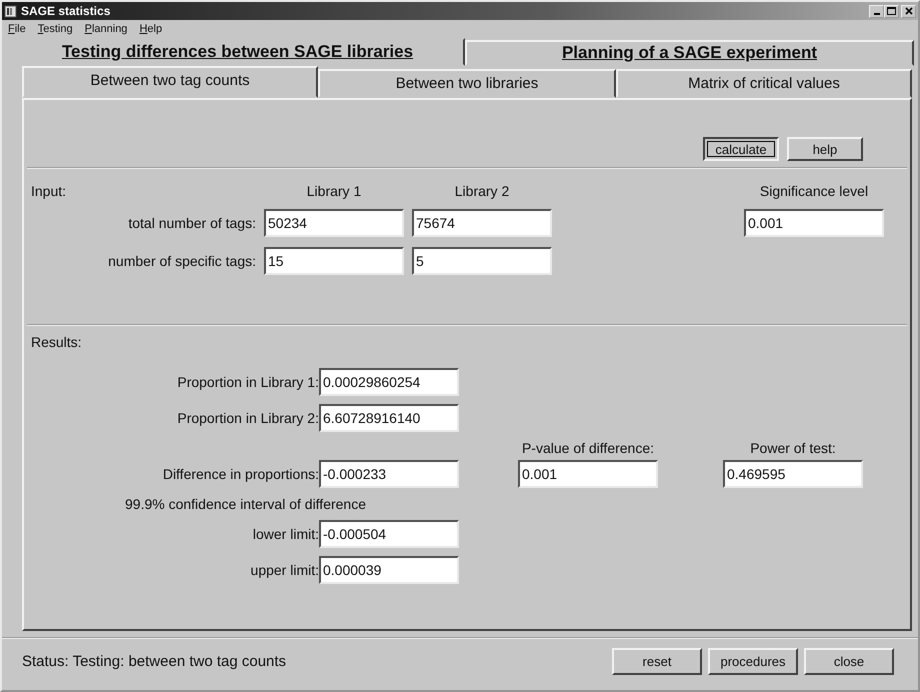 The width and height of the screenshot is (920, 692). Describe the element at coordinates (334, 223) in the screenshot. I see `input-field: 50234` at that location.